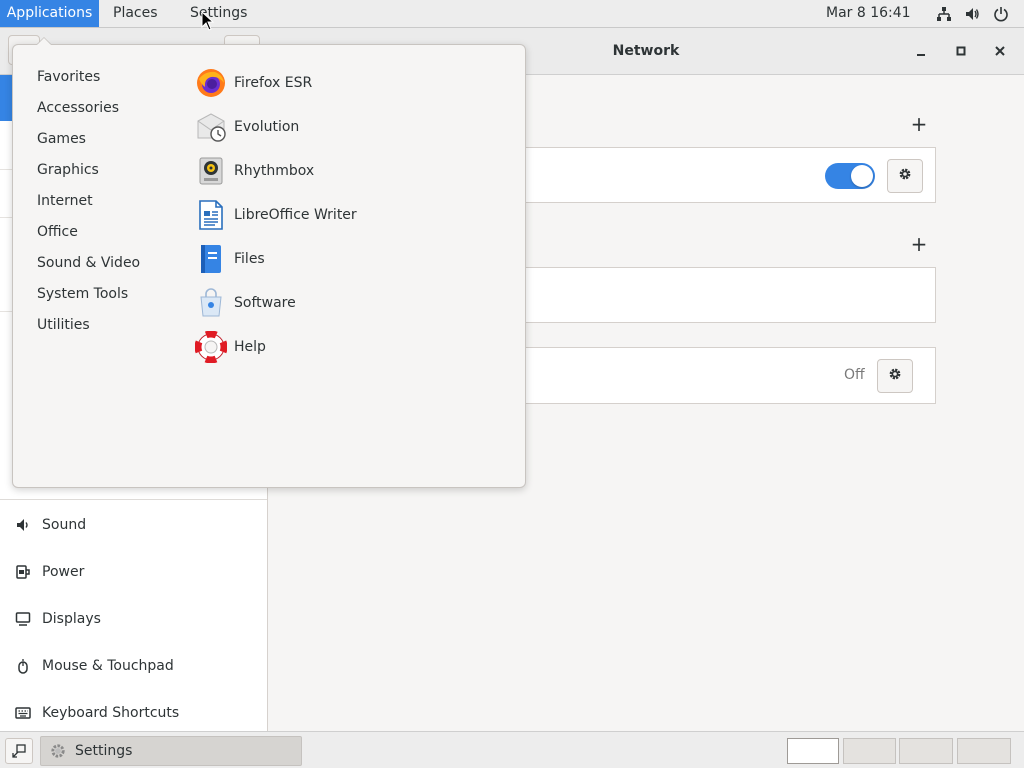 This screenshot has height=768, width=1024. Describe the element at coordinates (249, 259) in the screenshot. I see `app-label: Files` at that location.